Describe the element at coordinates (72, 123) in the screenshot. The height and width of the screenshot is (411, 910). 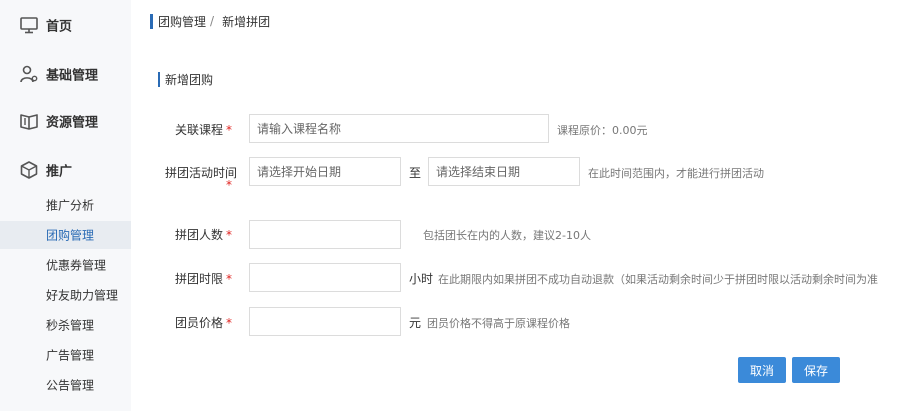
I see `sidebar-item-label: 资源管理` at that location.